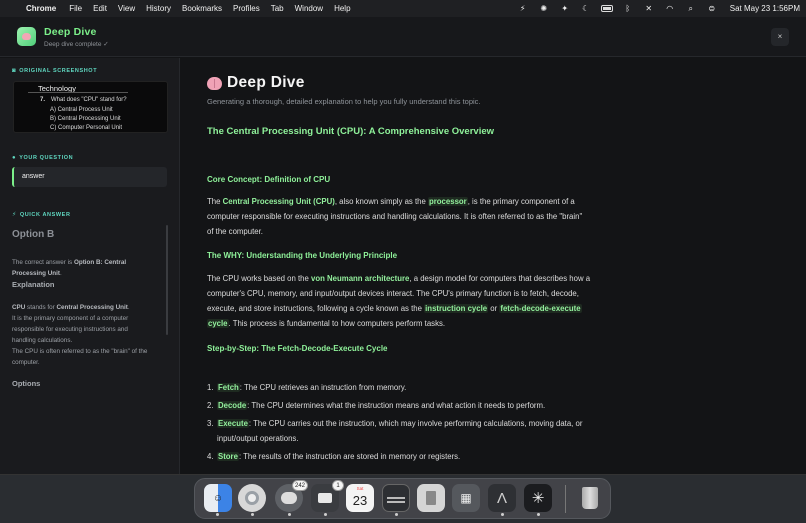 Image resolution: width=806 pixels, height=523 pixels. I want to click on arc-running-dot, so click(502, 514).